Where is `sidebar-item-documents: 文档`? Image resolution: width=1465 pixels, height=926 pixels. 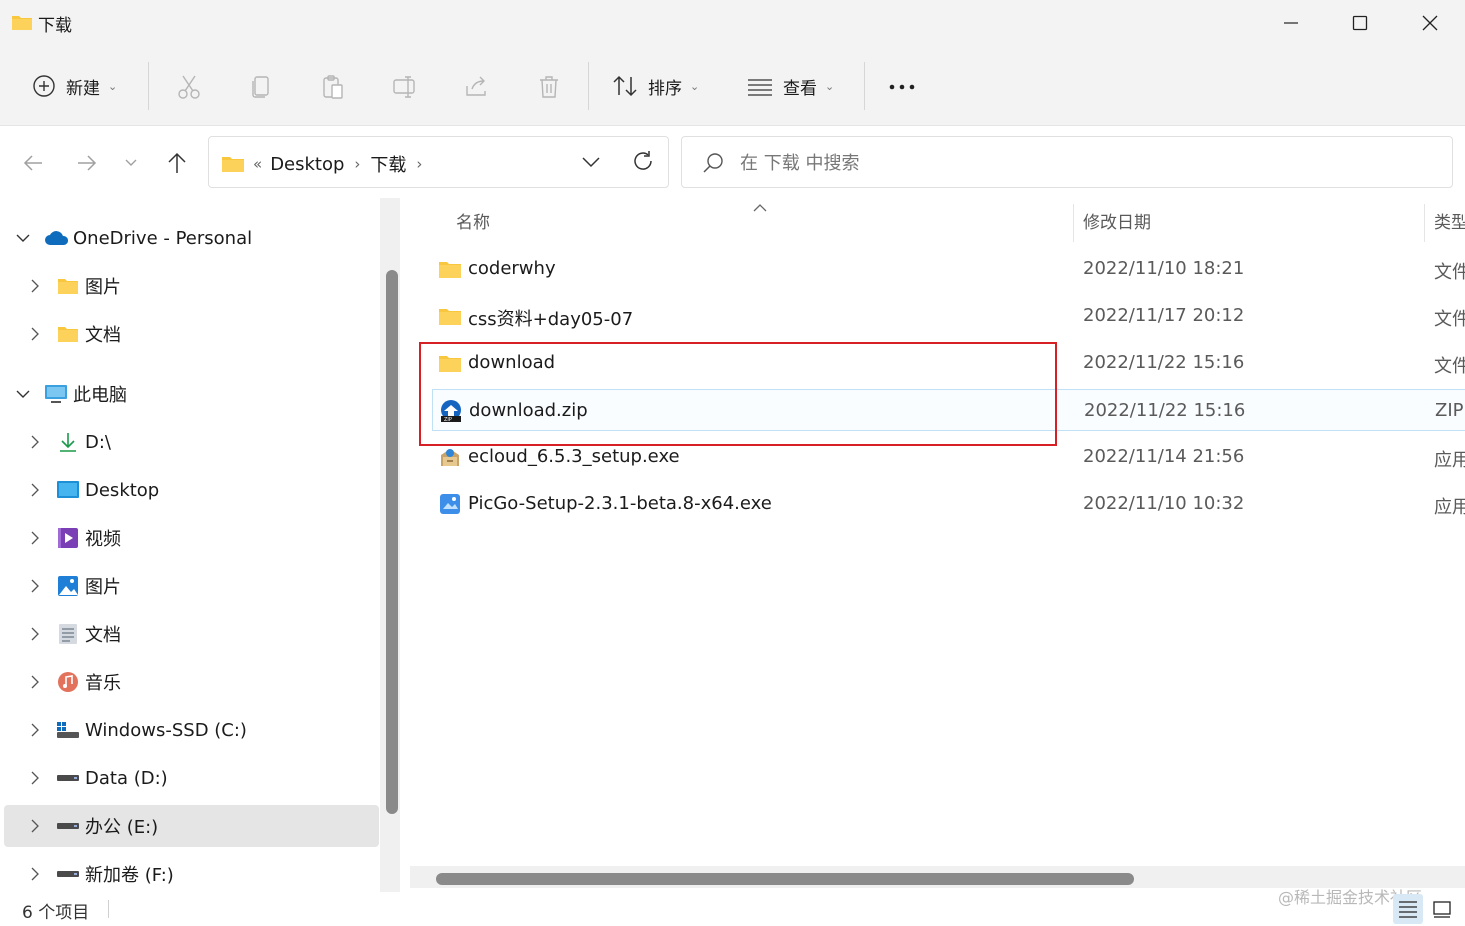
sidebar-item-documents: 文档 is located at coordinates (191, 634).